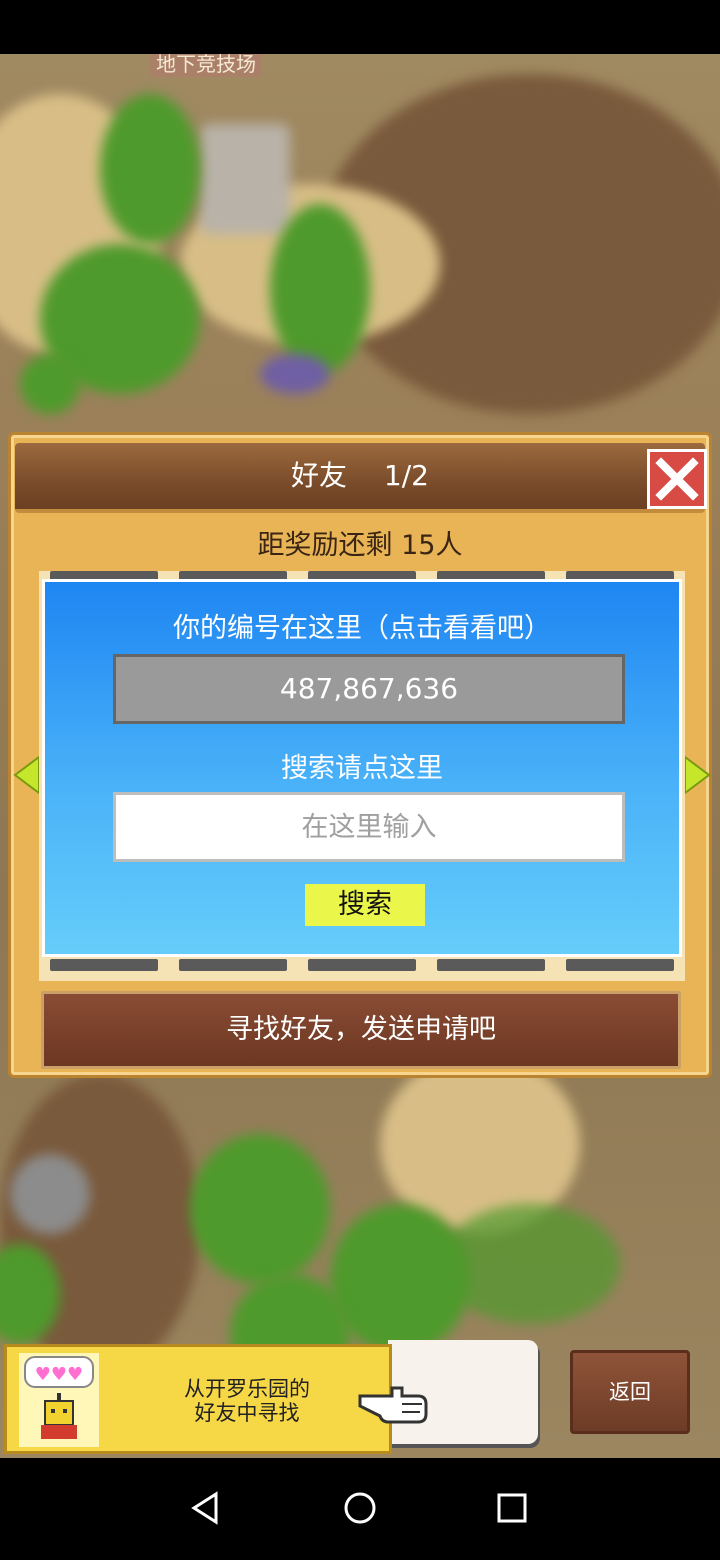  I want to click on close-x-icon, so click(677, 479).